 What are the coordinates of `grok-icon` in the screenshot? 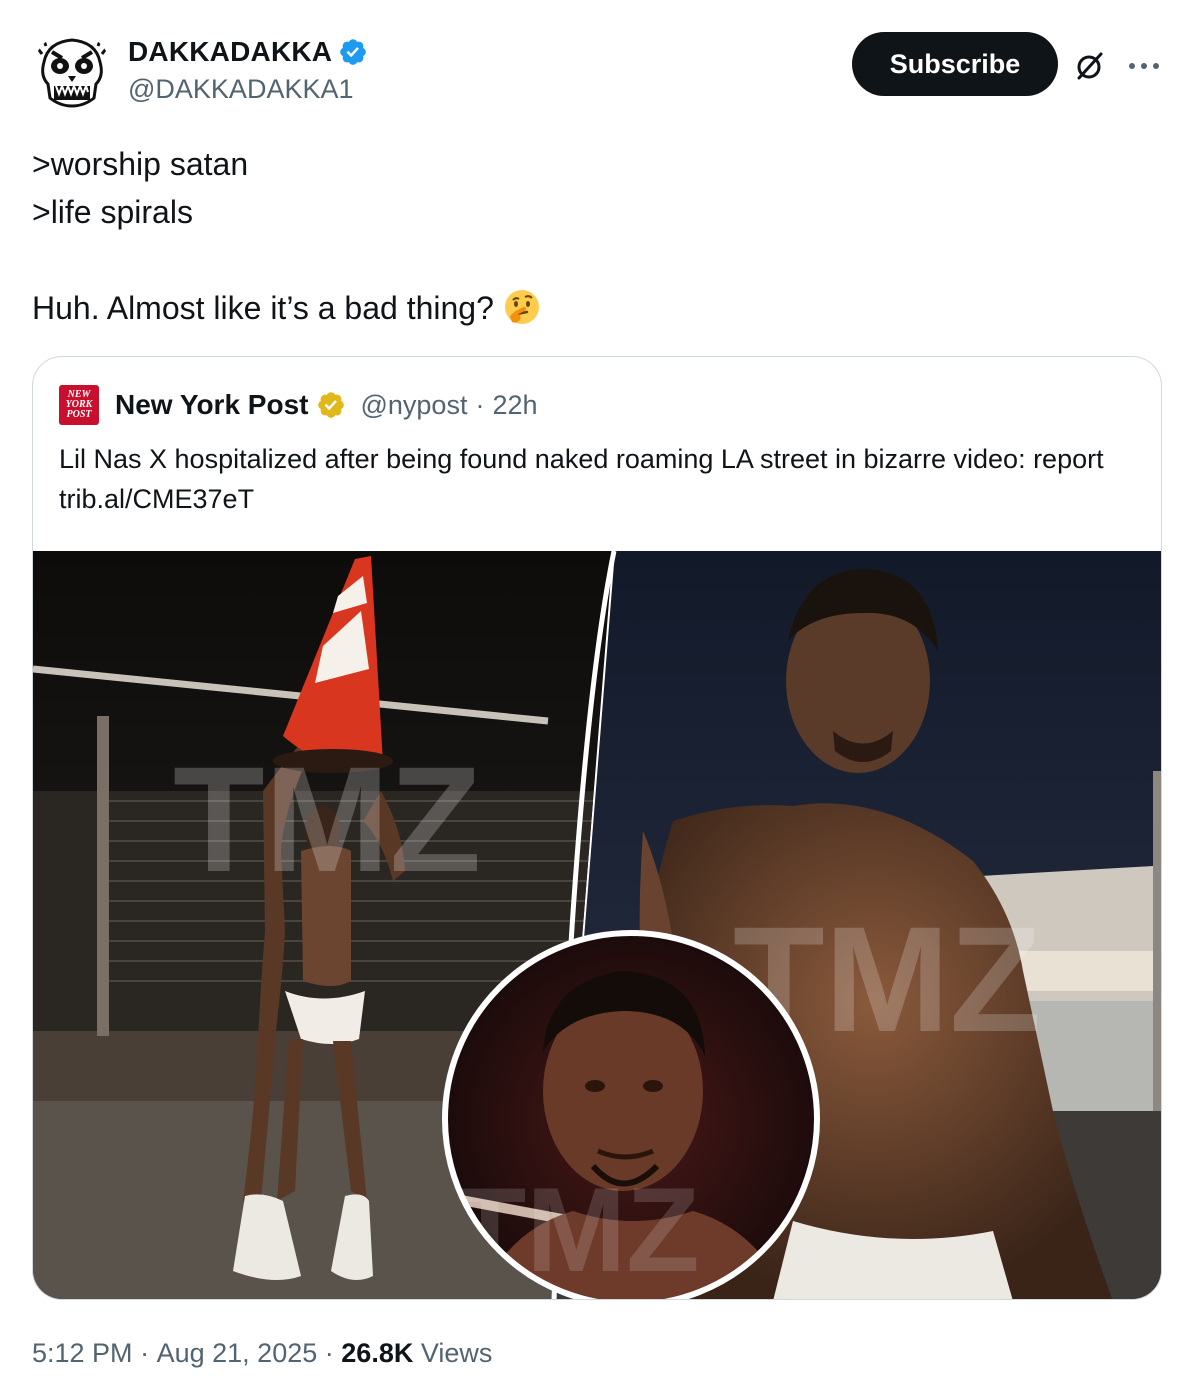 It's located at (1090, 66).